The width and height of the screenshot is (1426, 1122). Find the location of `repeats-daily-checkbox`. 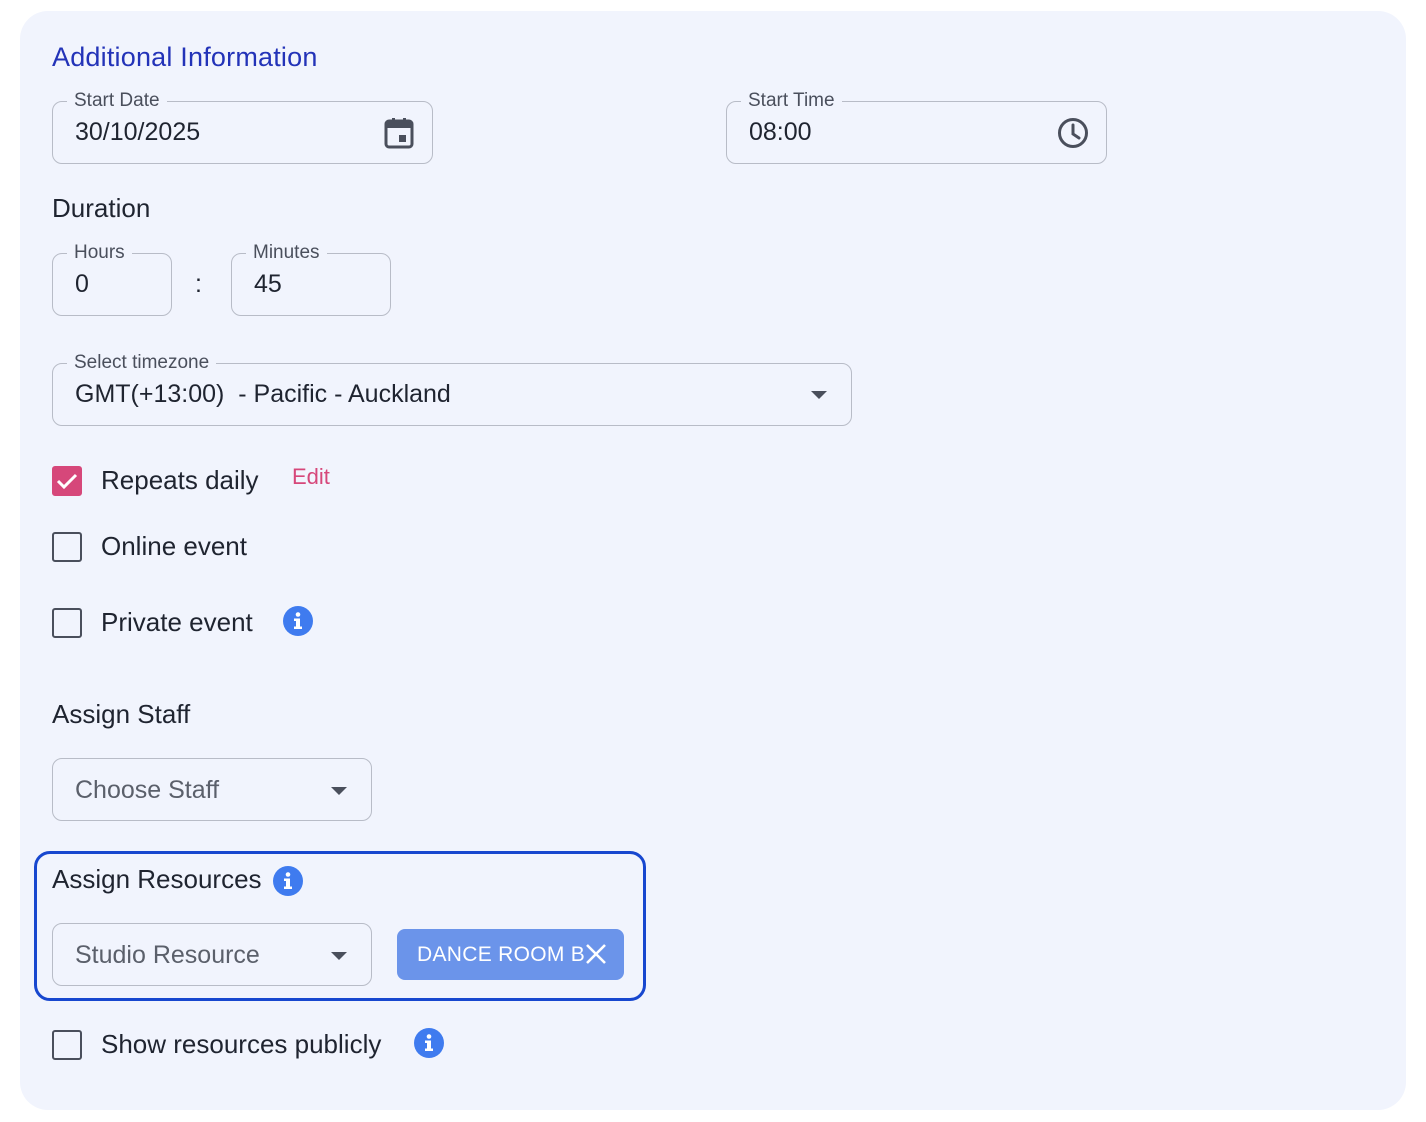

repeats-daily-checkbox is located at coordinates (67, 481).